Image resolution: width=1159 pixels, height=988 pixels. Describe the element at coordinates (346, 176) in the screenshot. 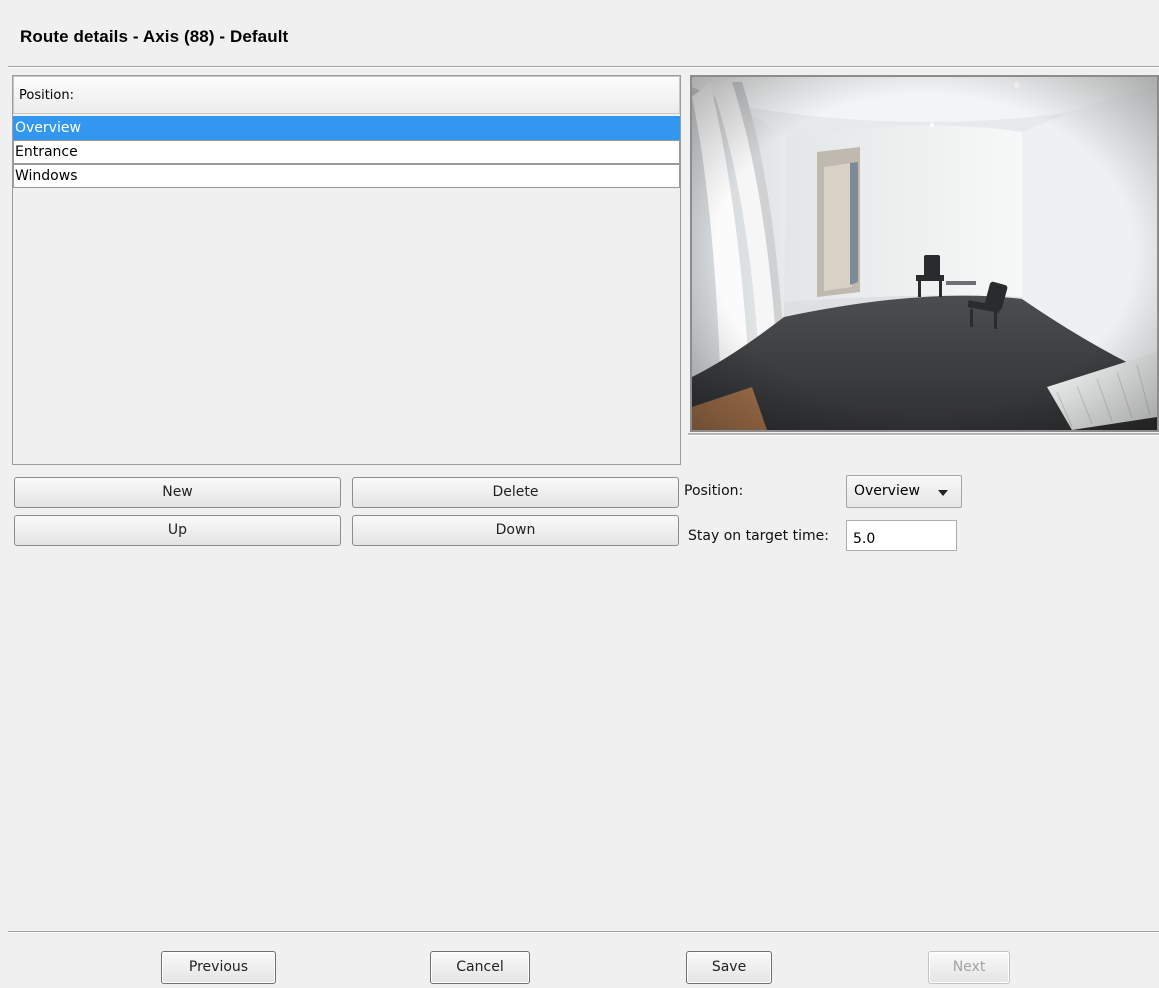

I see `list-item-windows: Windows` at that location.